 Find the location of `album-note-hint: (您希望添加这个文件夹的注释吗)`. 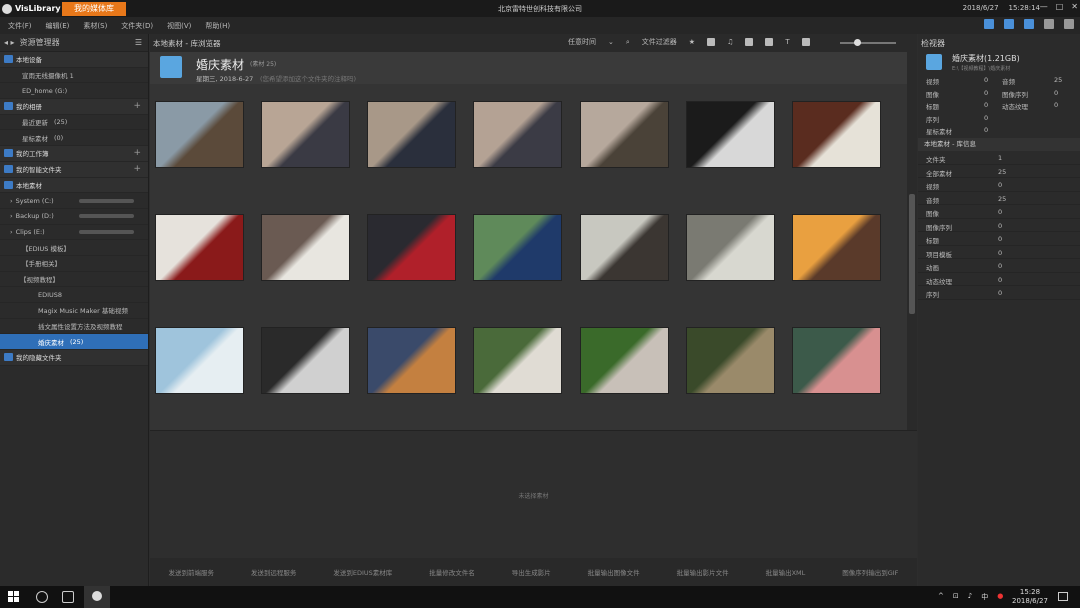

album-note-hint: (您希望添加这个文件夹的注释吗) is located at coordinates (308, 78).